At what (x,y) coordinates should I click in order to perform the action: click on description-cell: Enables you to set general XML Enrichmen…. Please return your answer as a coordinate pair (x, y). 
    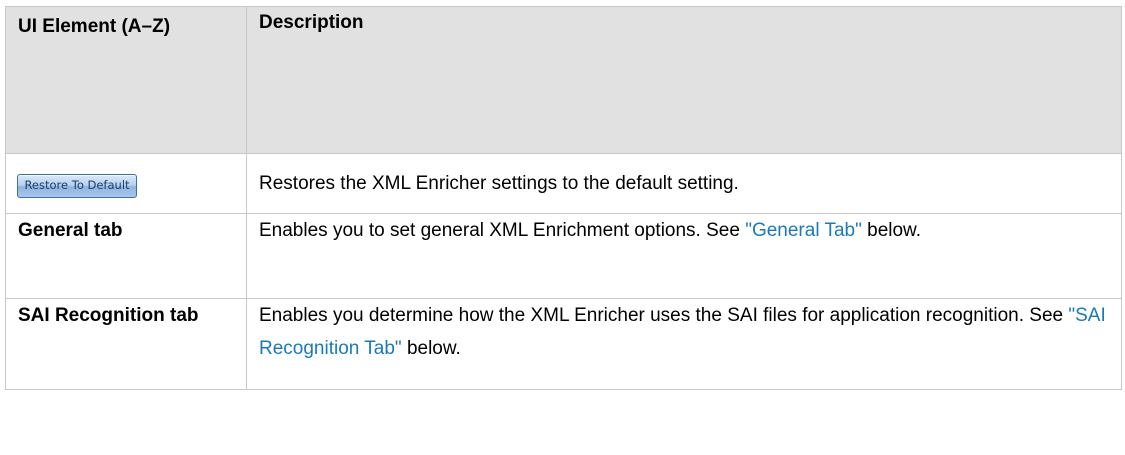
    Looking at the image, I should click on (684, 256).